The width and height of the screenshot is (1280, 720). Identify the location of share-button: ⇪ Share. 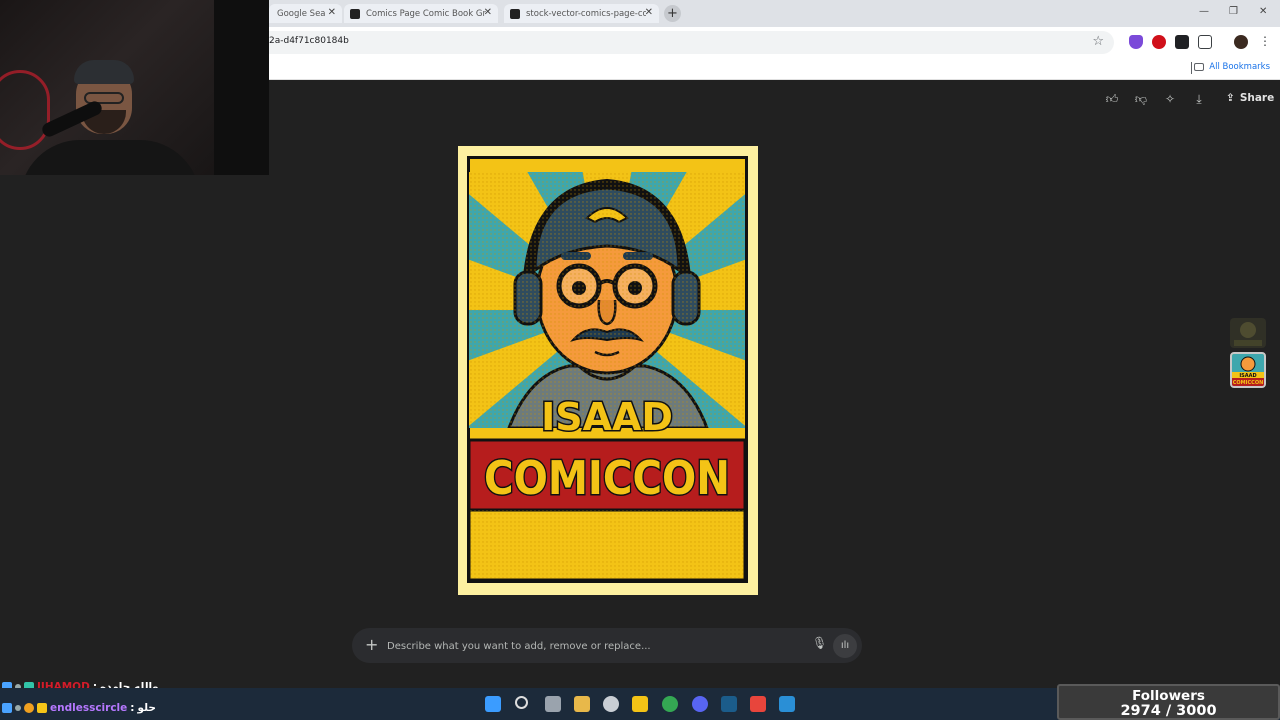
(1247, 98).